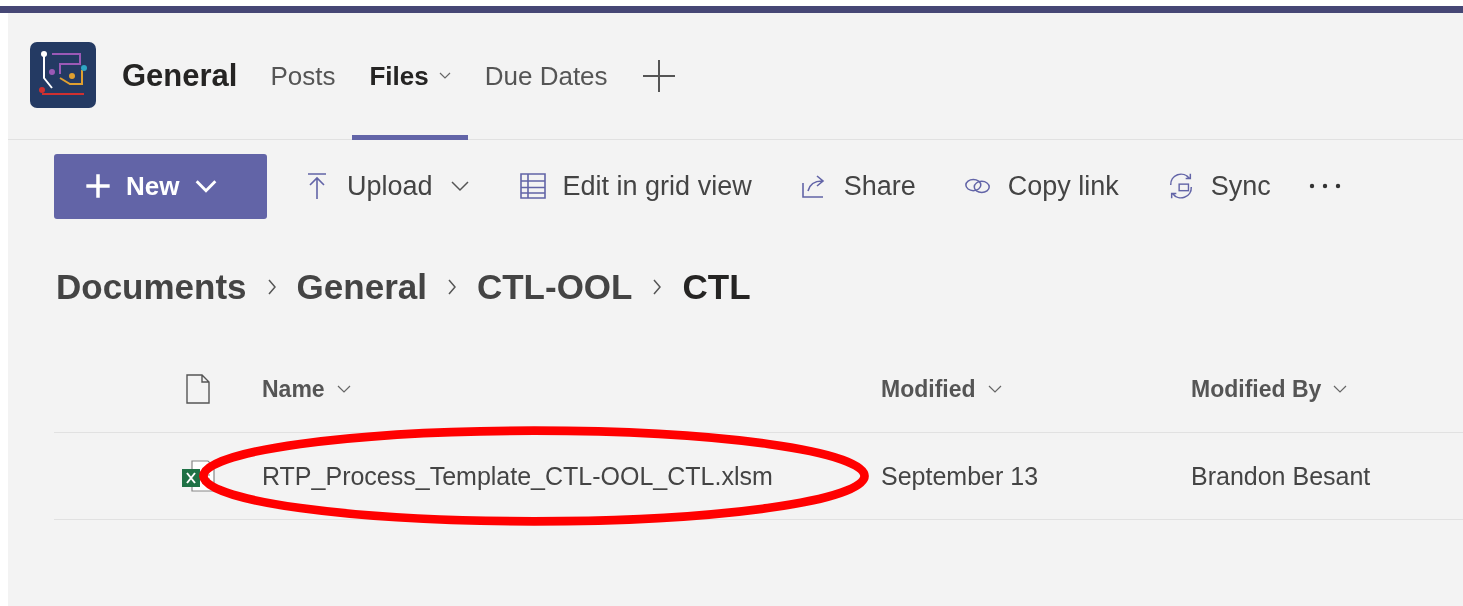 This screenshot has width=1463, height=606. What do you see at coordinates (658, 76) in the screenshot?
I see `add-tab-icon` at bounding box center [658, 76].